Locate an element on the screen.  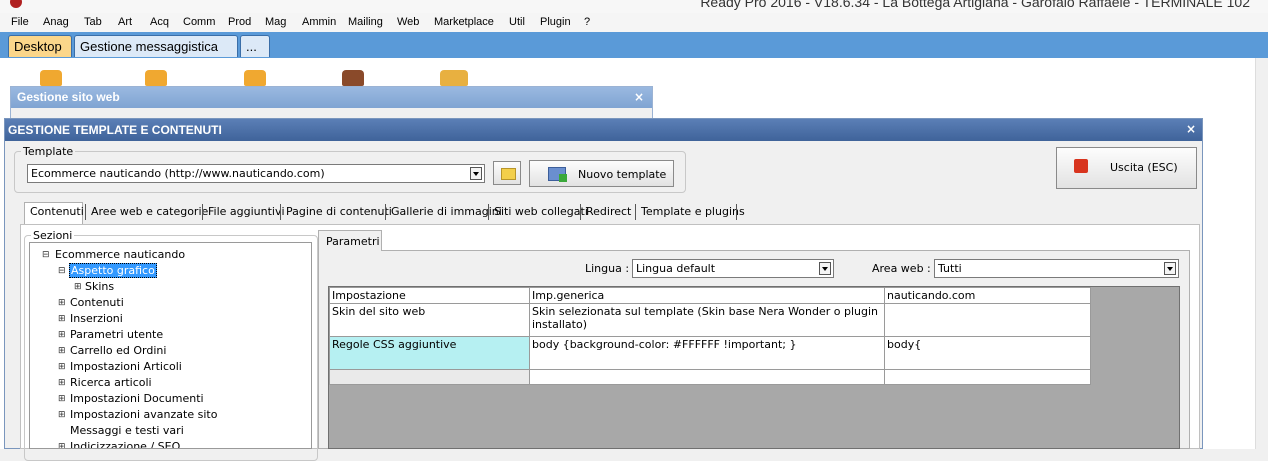
new-template-label: Nuovo template is located at coordinates (622, 174).